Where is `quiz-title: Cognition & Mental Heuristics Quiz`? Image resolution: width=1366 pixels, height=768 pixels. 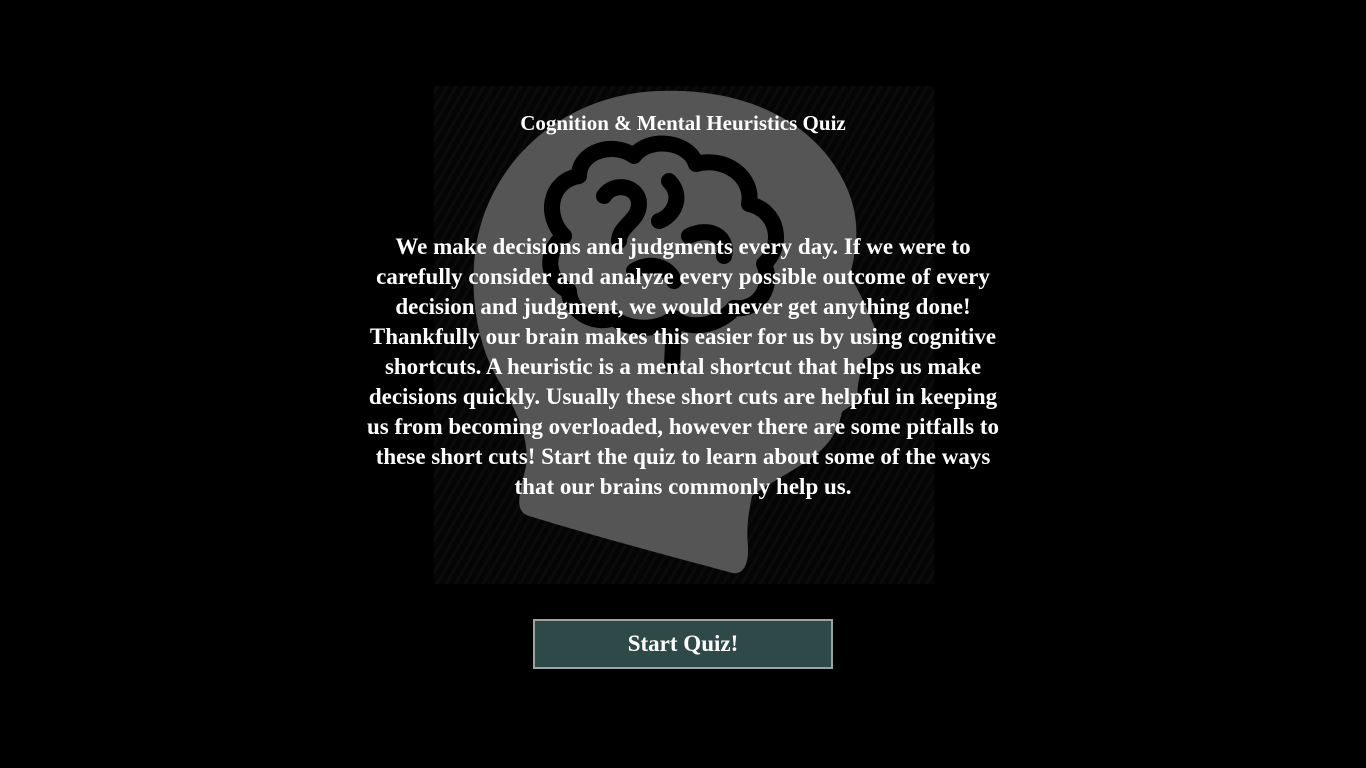
quiz-title: Cognition & Mental Heuristics Quiz is located at coordinates (683, 123).